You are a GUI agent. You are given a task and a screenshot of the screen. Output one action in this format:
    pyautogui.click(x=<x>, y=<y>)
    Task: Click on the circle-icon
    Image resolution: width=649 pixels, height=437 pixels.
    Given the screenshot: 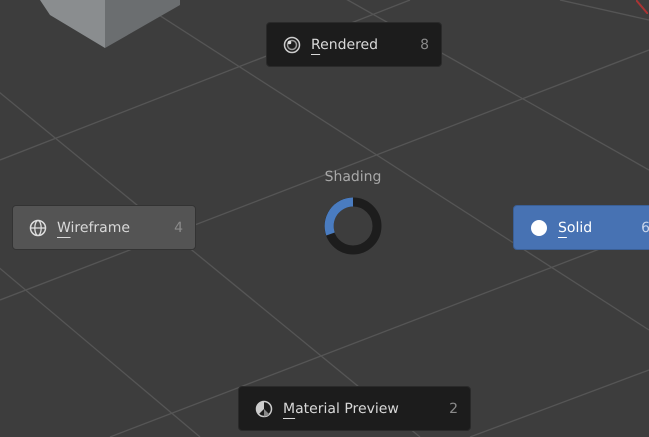 What is the action you would take?
    pyautogui.click(x=539, y=227)
    